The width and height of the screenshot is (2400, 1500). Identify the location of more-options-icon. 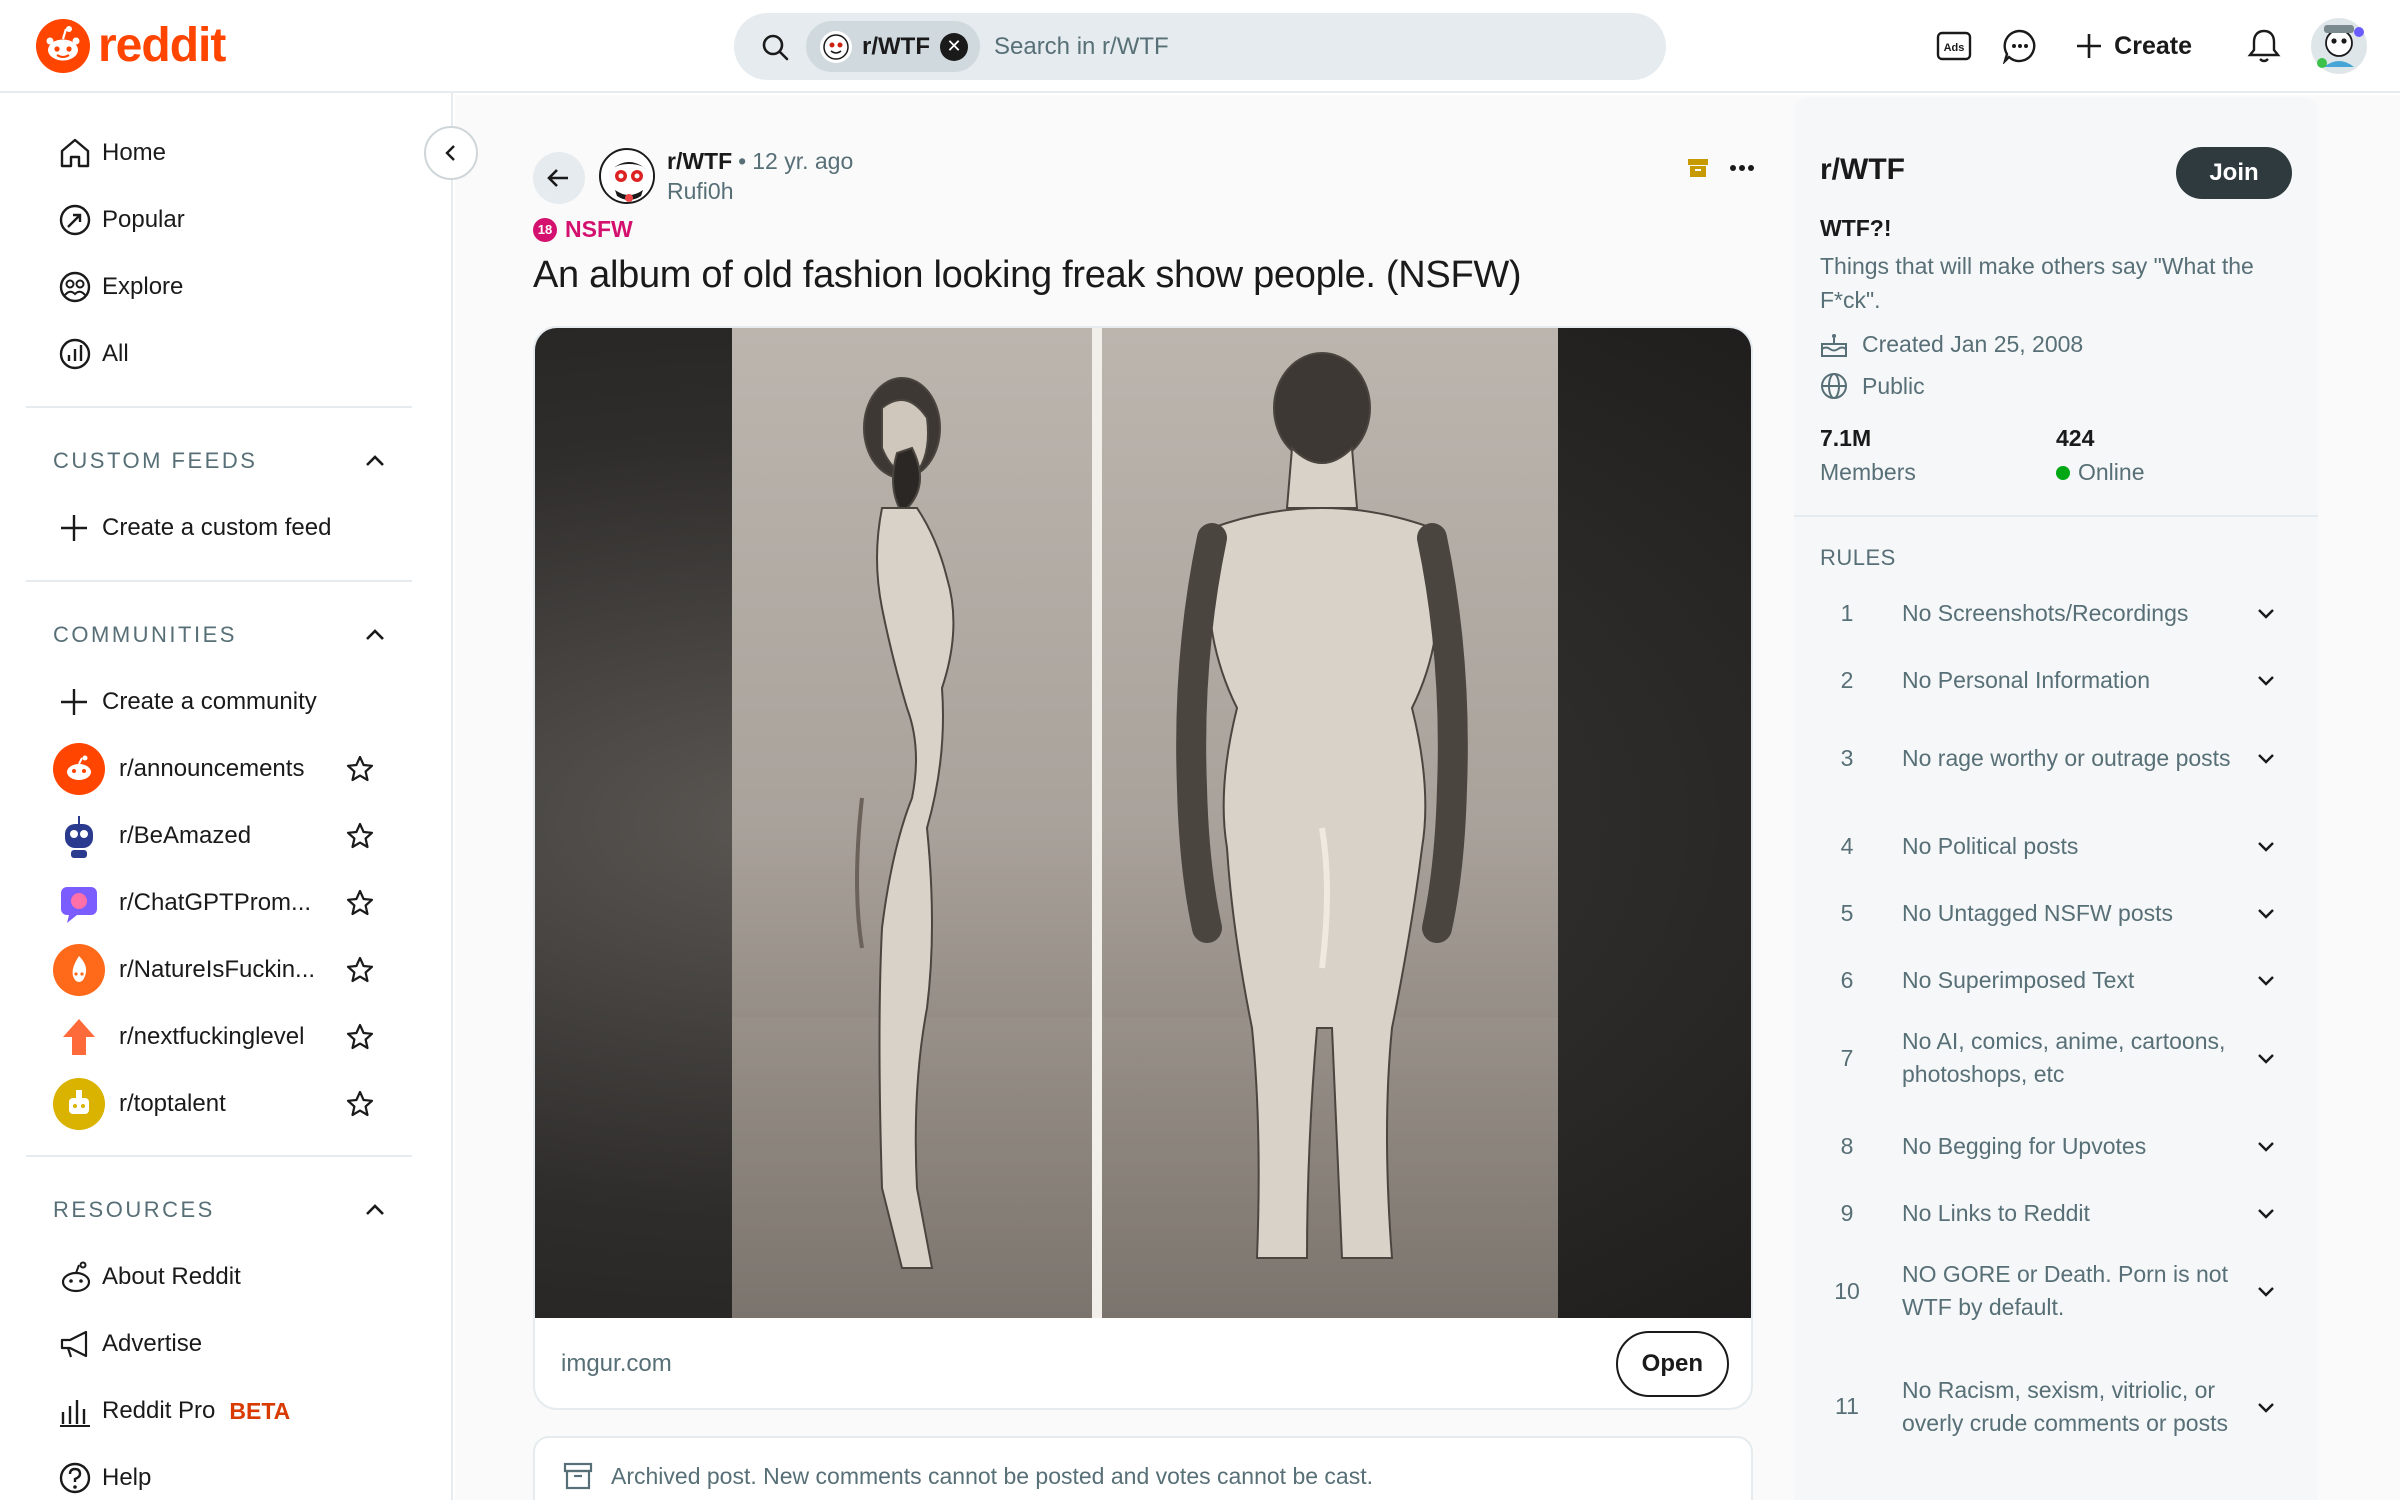
(1742, 168).